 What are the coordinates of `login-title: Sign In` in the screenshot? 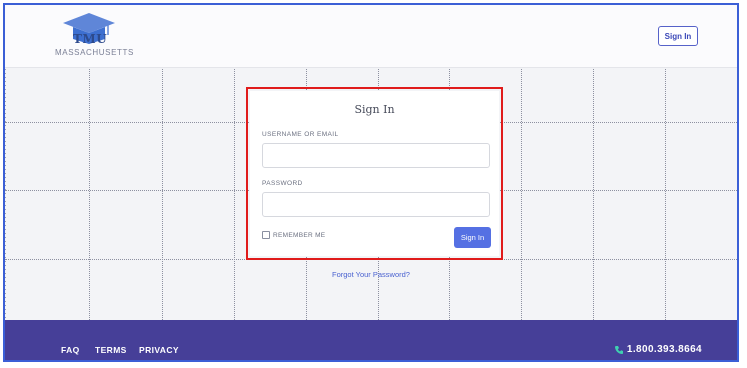 It's located at (374, 109).